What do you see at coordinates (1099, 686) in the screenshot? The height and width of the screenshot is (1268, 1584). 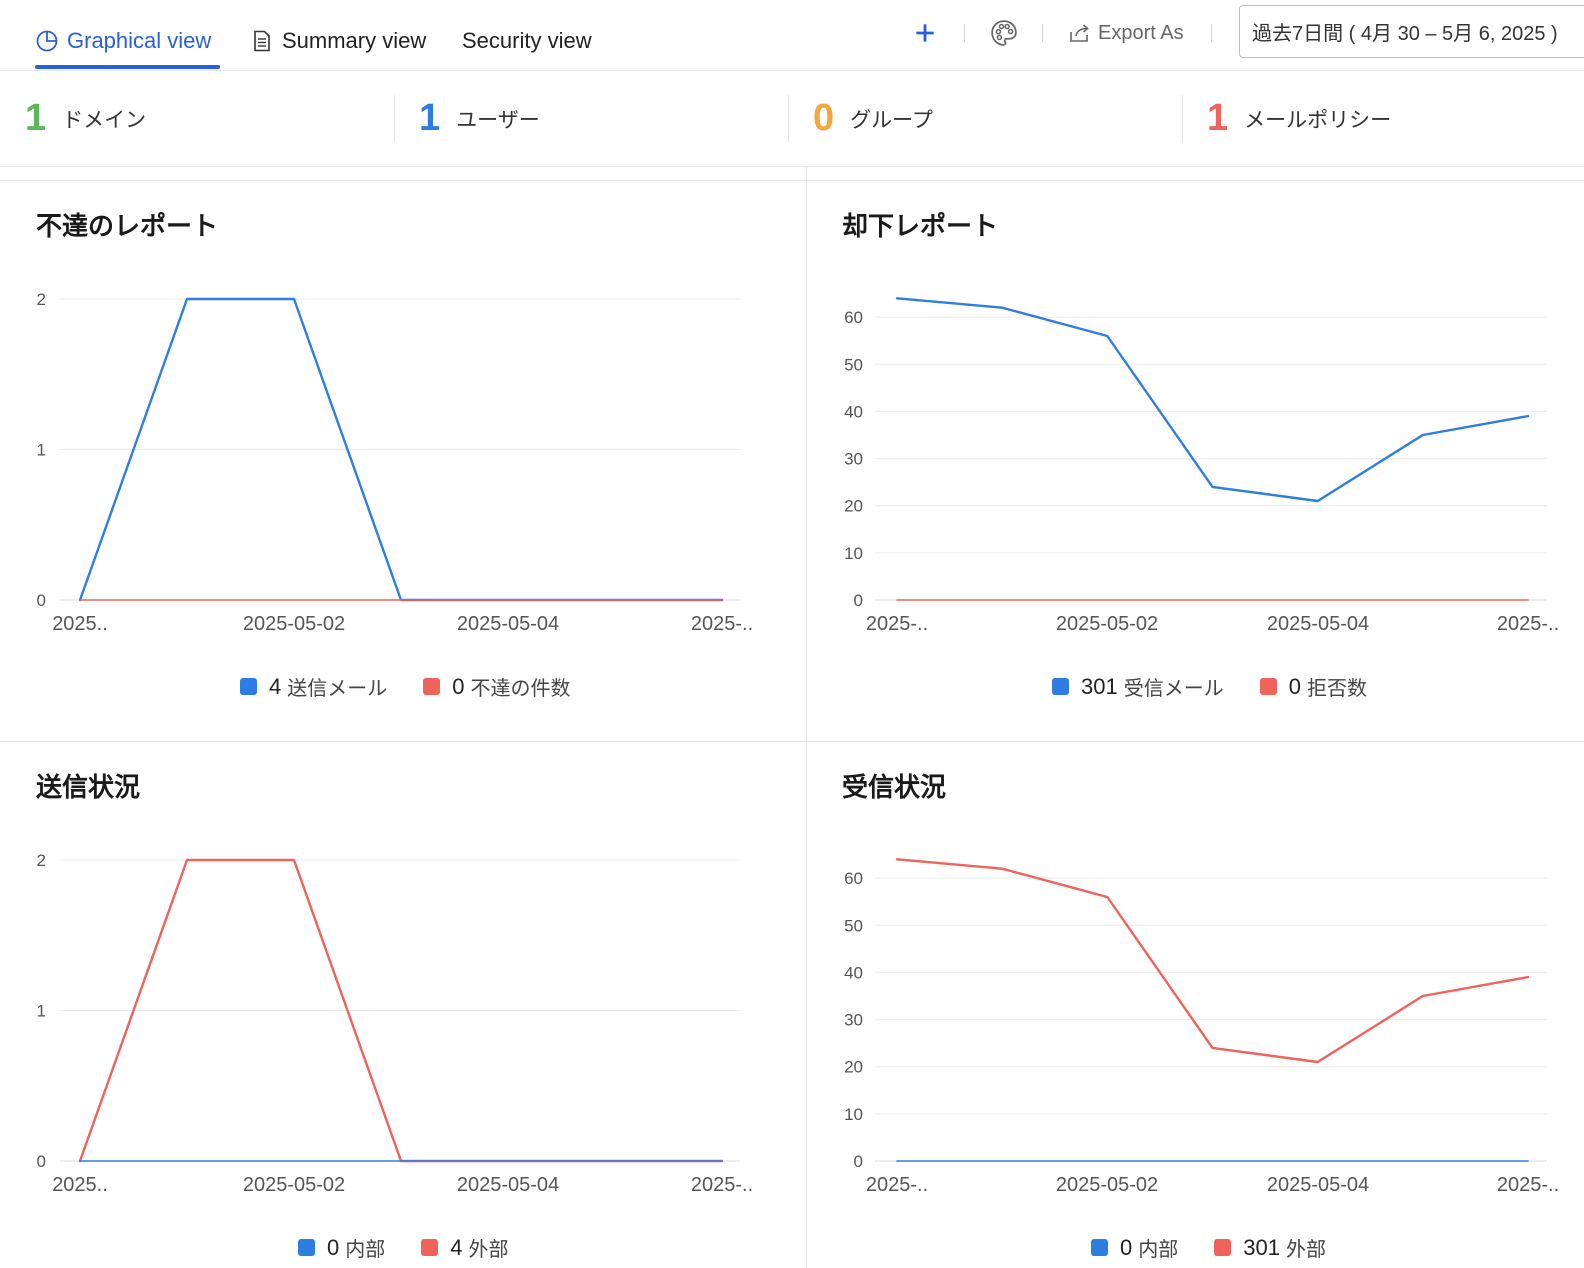 I see `legend-total: 301` at bounding box center [1099, 686].